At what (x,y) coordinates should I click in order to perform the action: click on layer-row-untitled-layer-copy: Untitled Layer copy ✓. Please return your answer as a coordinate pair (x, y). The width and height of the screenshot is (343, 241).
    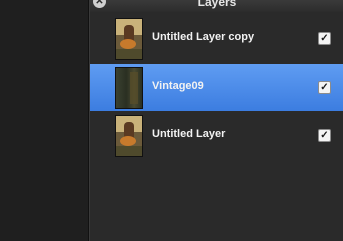
    Looking at the image, I should click on (216, 38).